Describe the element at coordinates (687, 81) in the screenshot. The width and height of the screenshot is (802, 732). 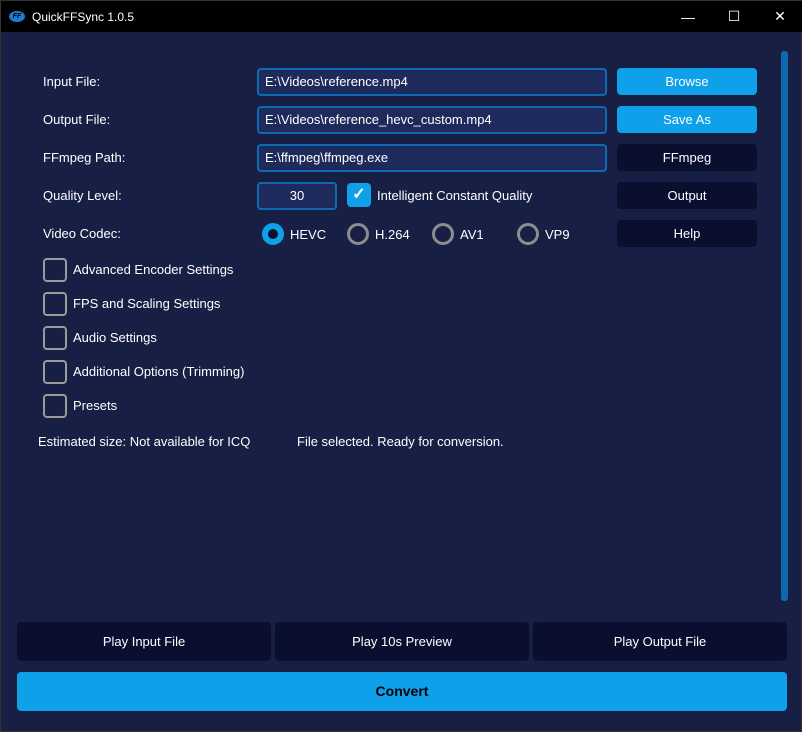
I see `browse-button: Browse` at that location.